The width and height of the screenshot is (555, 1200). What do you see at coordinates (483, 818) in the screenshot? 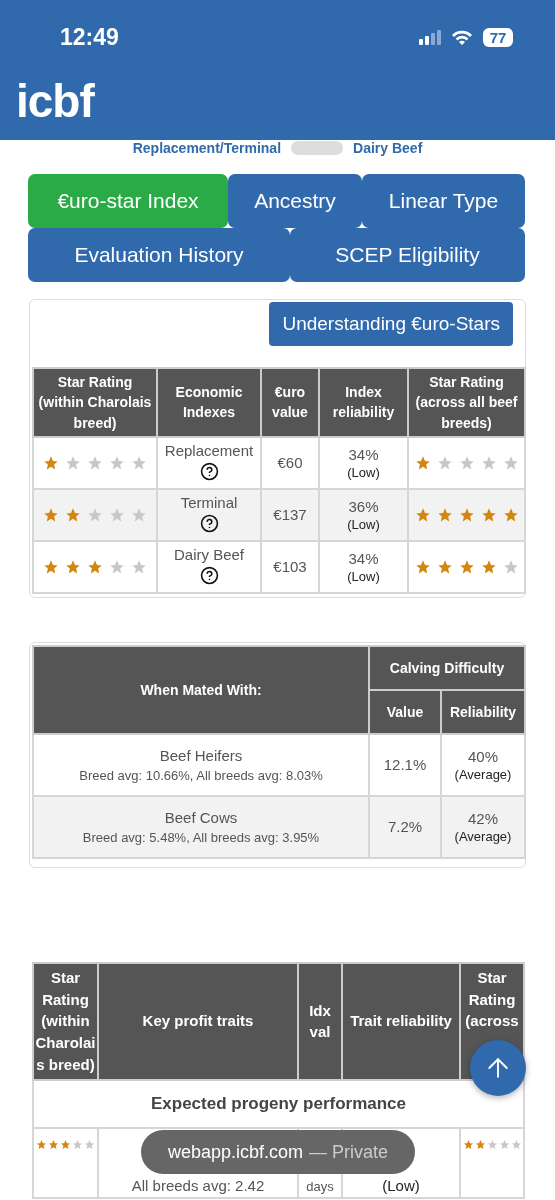
I see `reliability: 42%` at bounding box center [483, 818].